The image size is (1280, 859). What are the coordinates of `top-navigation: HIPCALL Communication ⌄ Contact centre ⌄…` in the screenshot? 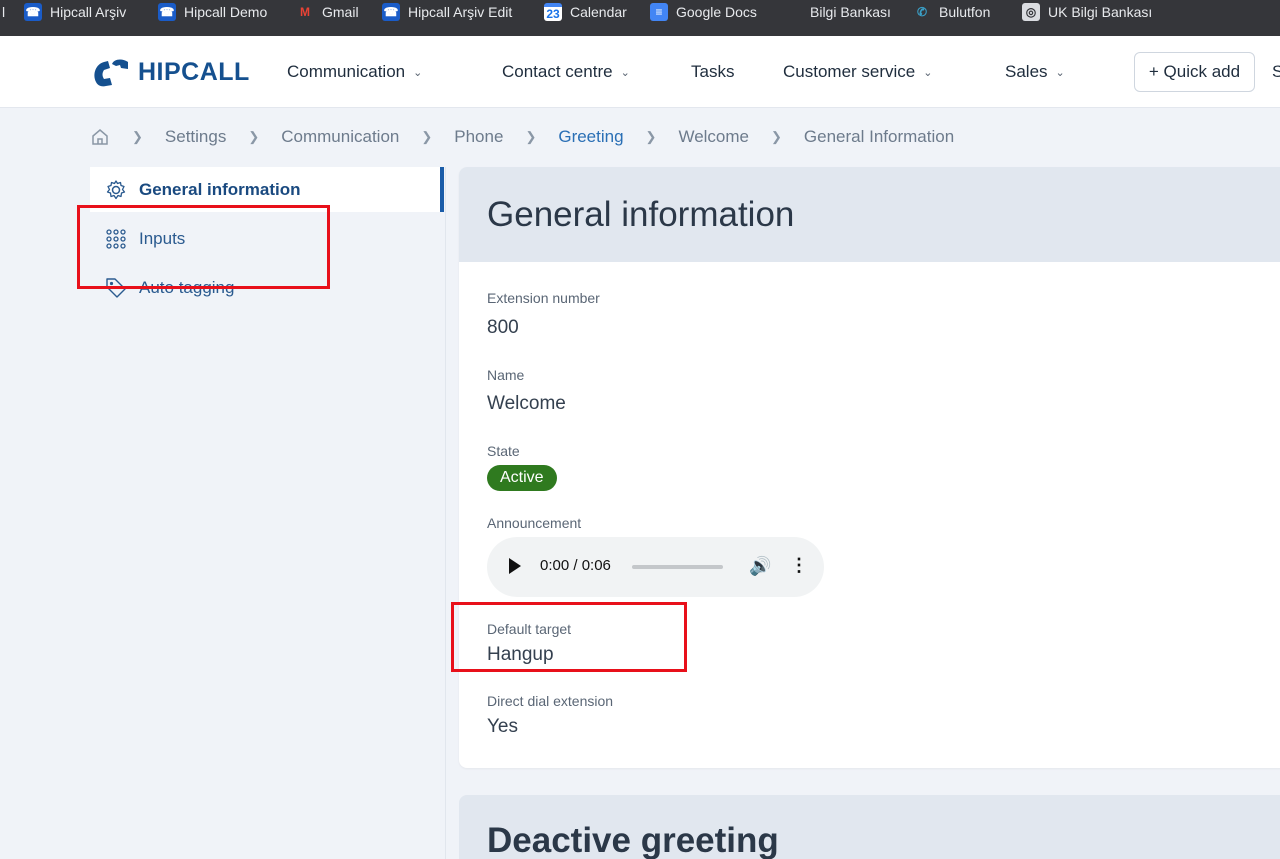 It's located at (640, 72).